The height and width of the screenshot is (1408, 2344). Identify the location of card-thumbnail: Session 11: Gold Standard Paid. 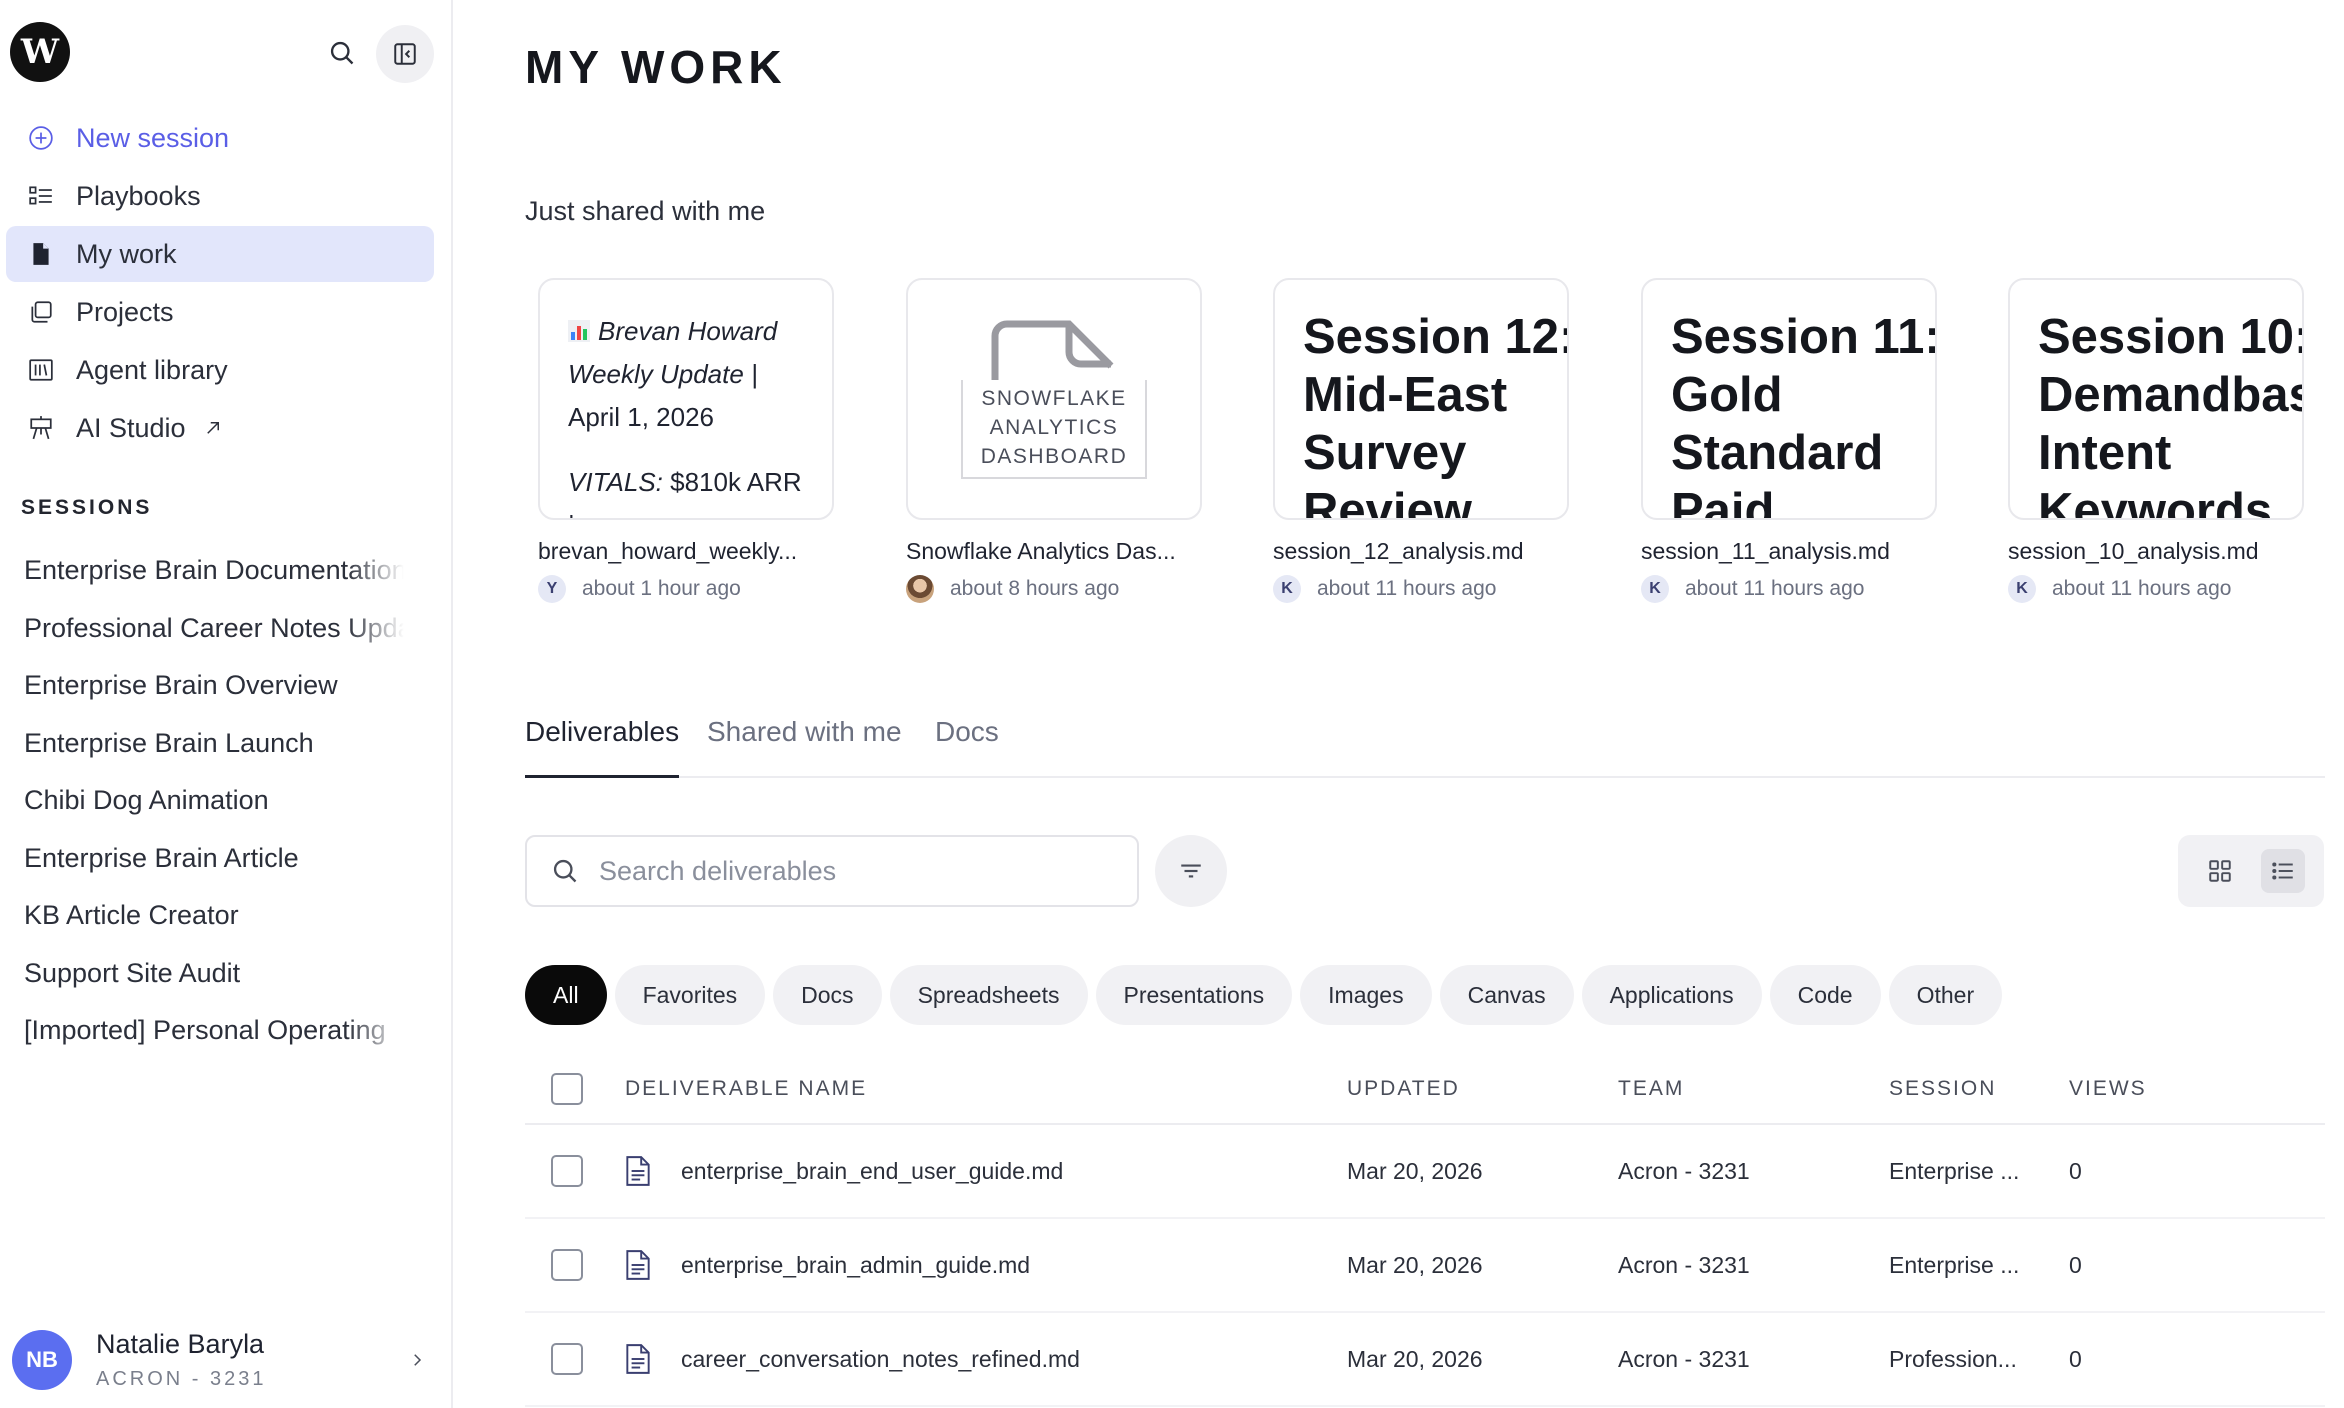
(1789, 399).